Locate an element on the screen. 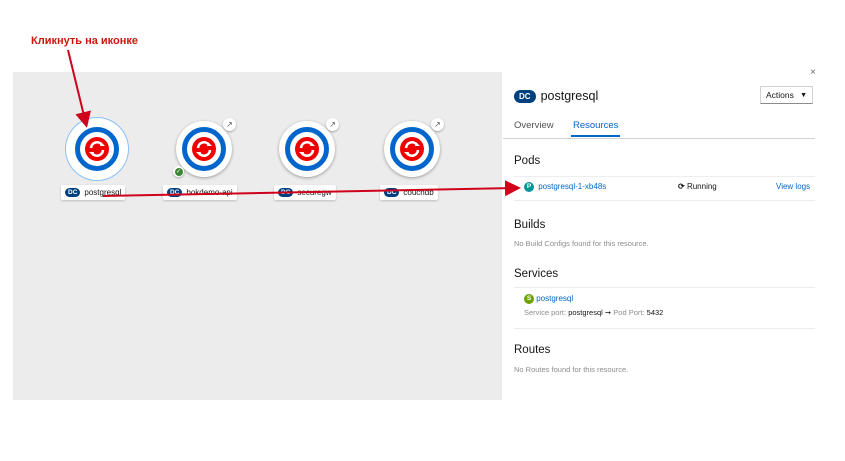  securegw-node-icon is located at coordinates (307, 149).